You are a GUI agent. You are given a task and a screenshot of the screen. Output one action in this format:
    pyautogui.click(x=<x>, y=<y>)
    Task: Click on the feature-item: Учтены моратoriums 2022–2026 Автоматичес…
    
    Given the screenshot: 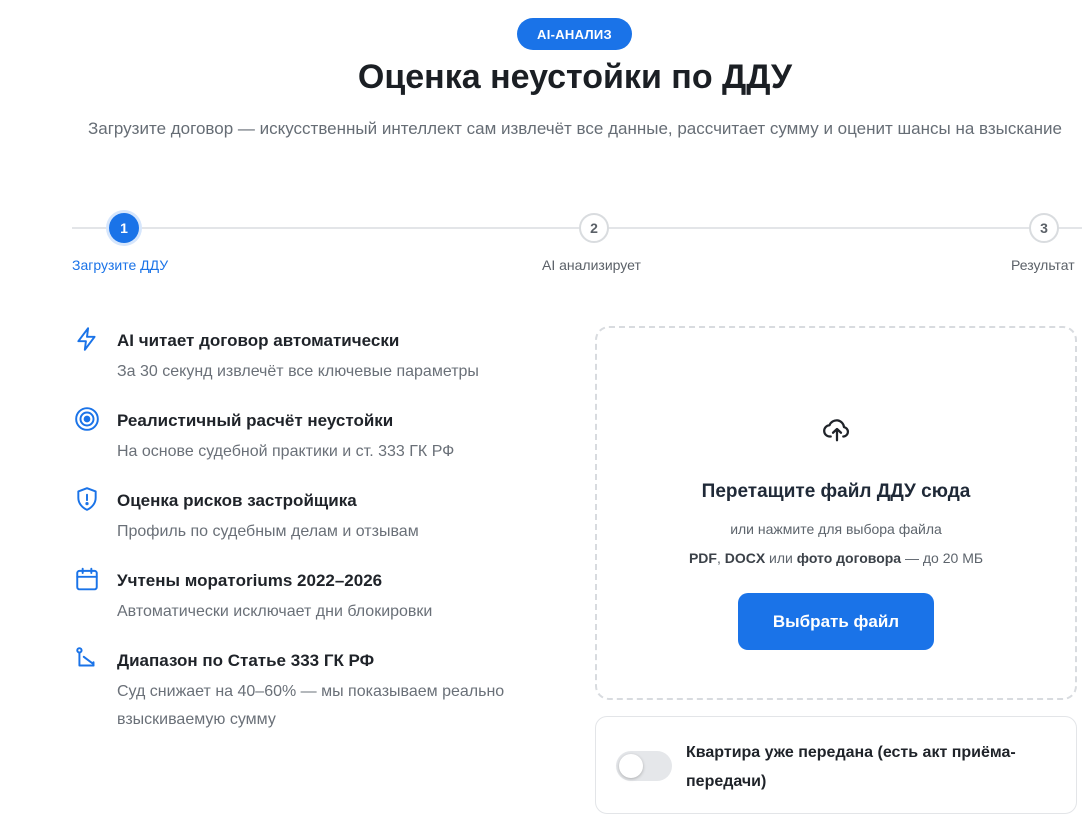 What is the action you would take?
    pyautogui.click(x=314, y=596)
    